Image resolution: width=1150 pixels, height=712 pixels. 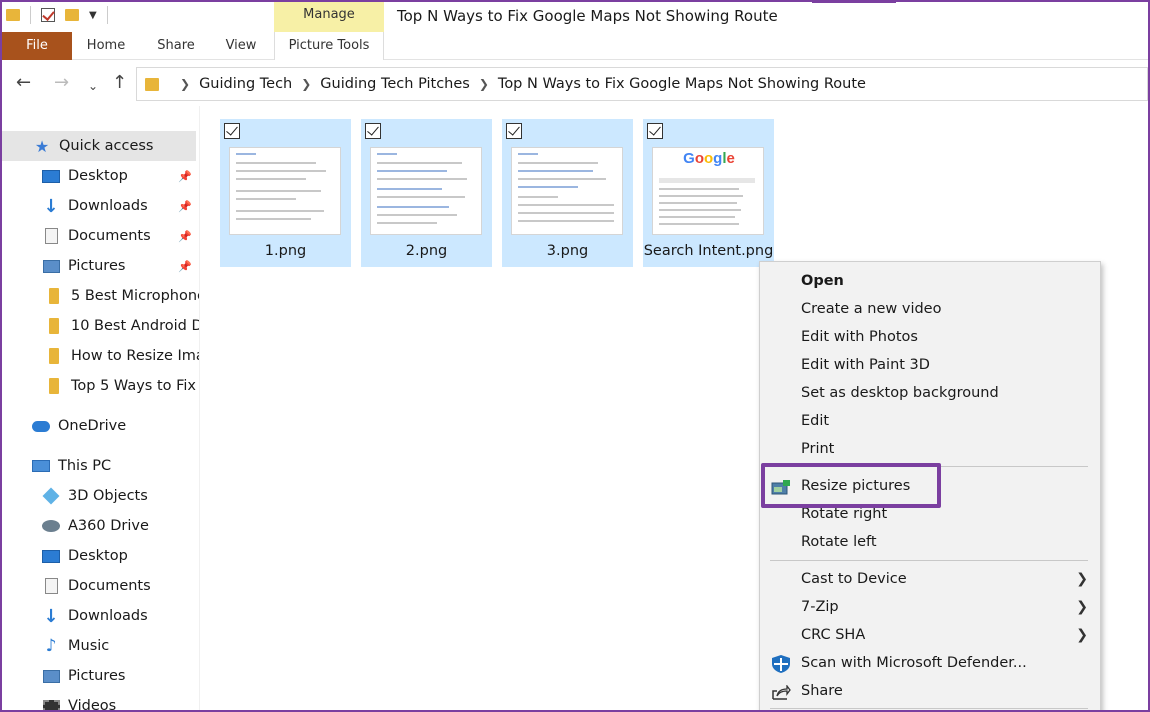 What do you see at coordinates (99, 646) in the screenshot?
I see `sidebar-item-music: ♪ Music` at bounding box center [99, 646].